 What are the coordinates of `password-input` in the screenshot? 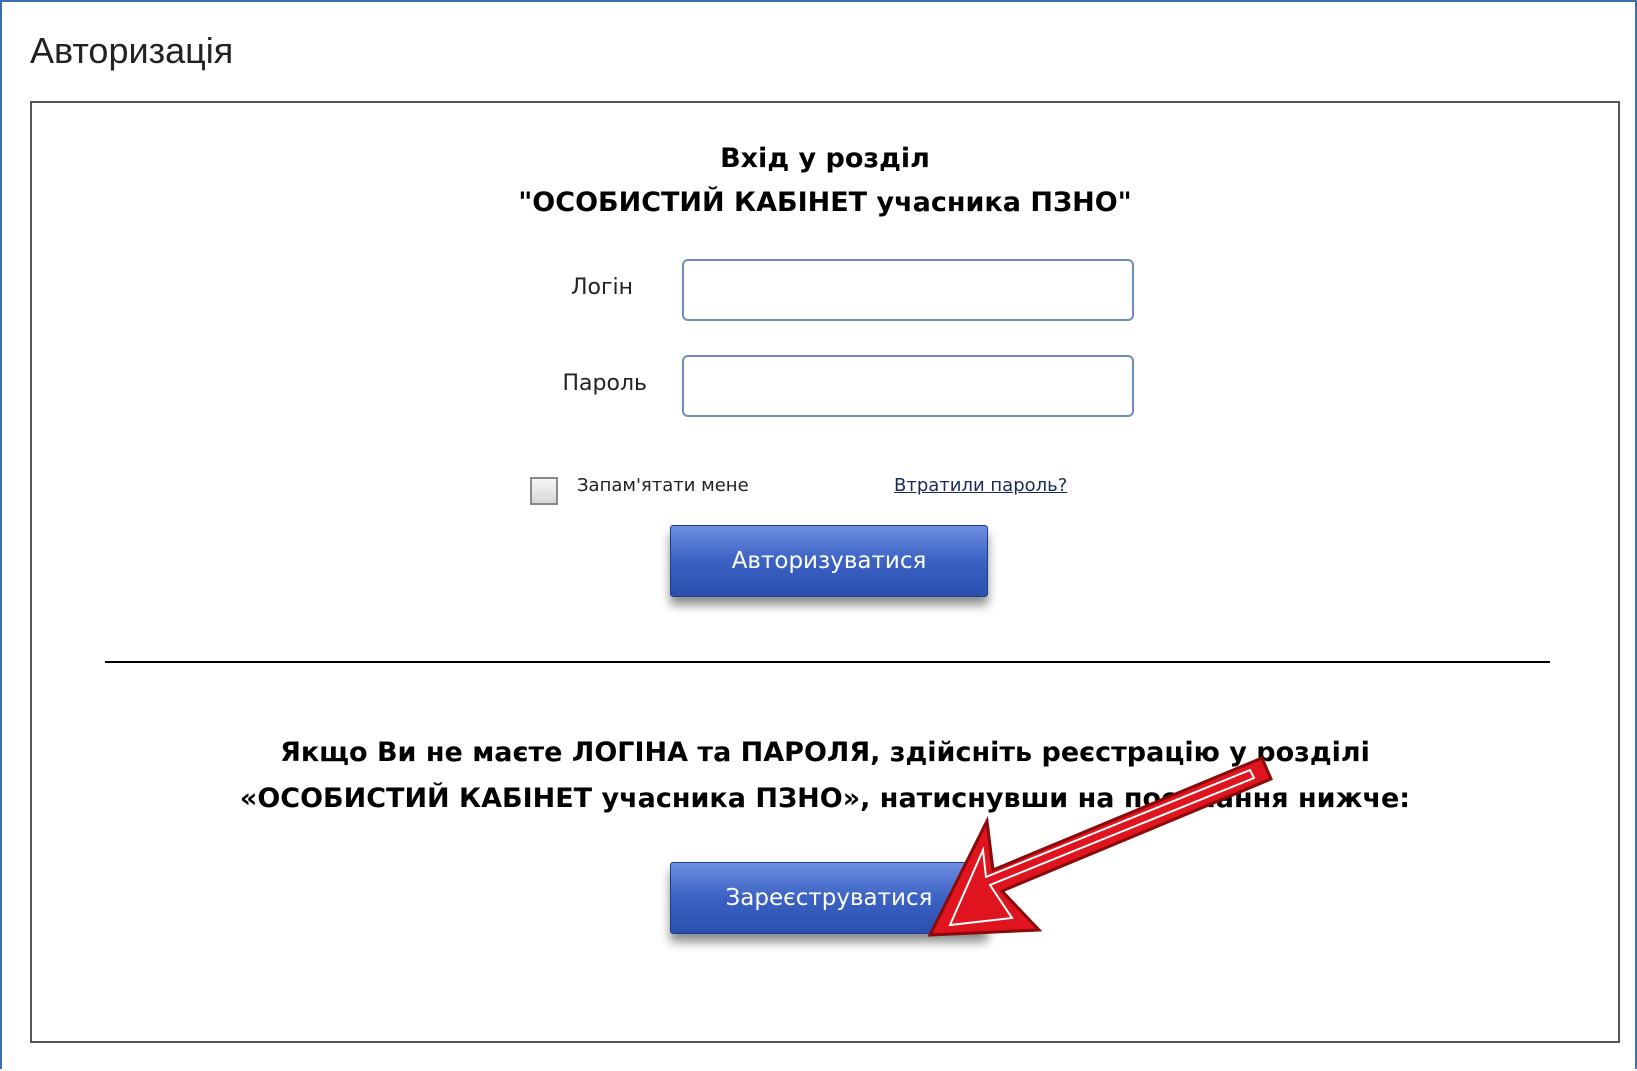 It's located at (908, 386).